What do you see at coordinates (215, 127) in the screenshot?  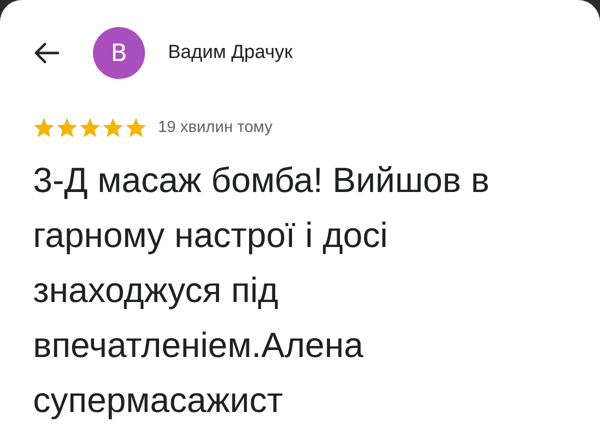 I see `review-time: 19 хвилин тому` at bounding box center [215, 127].